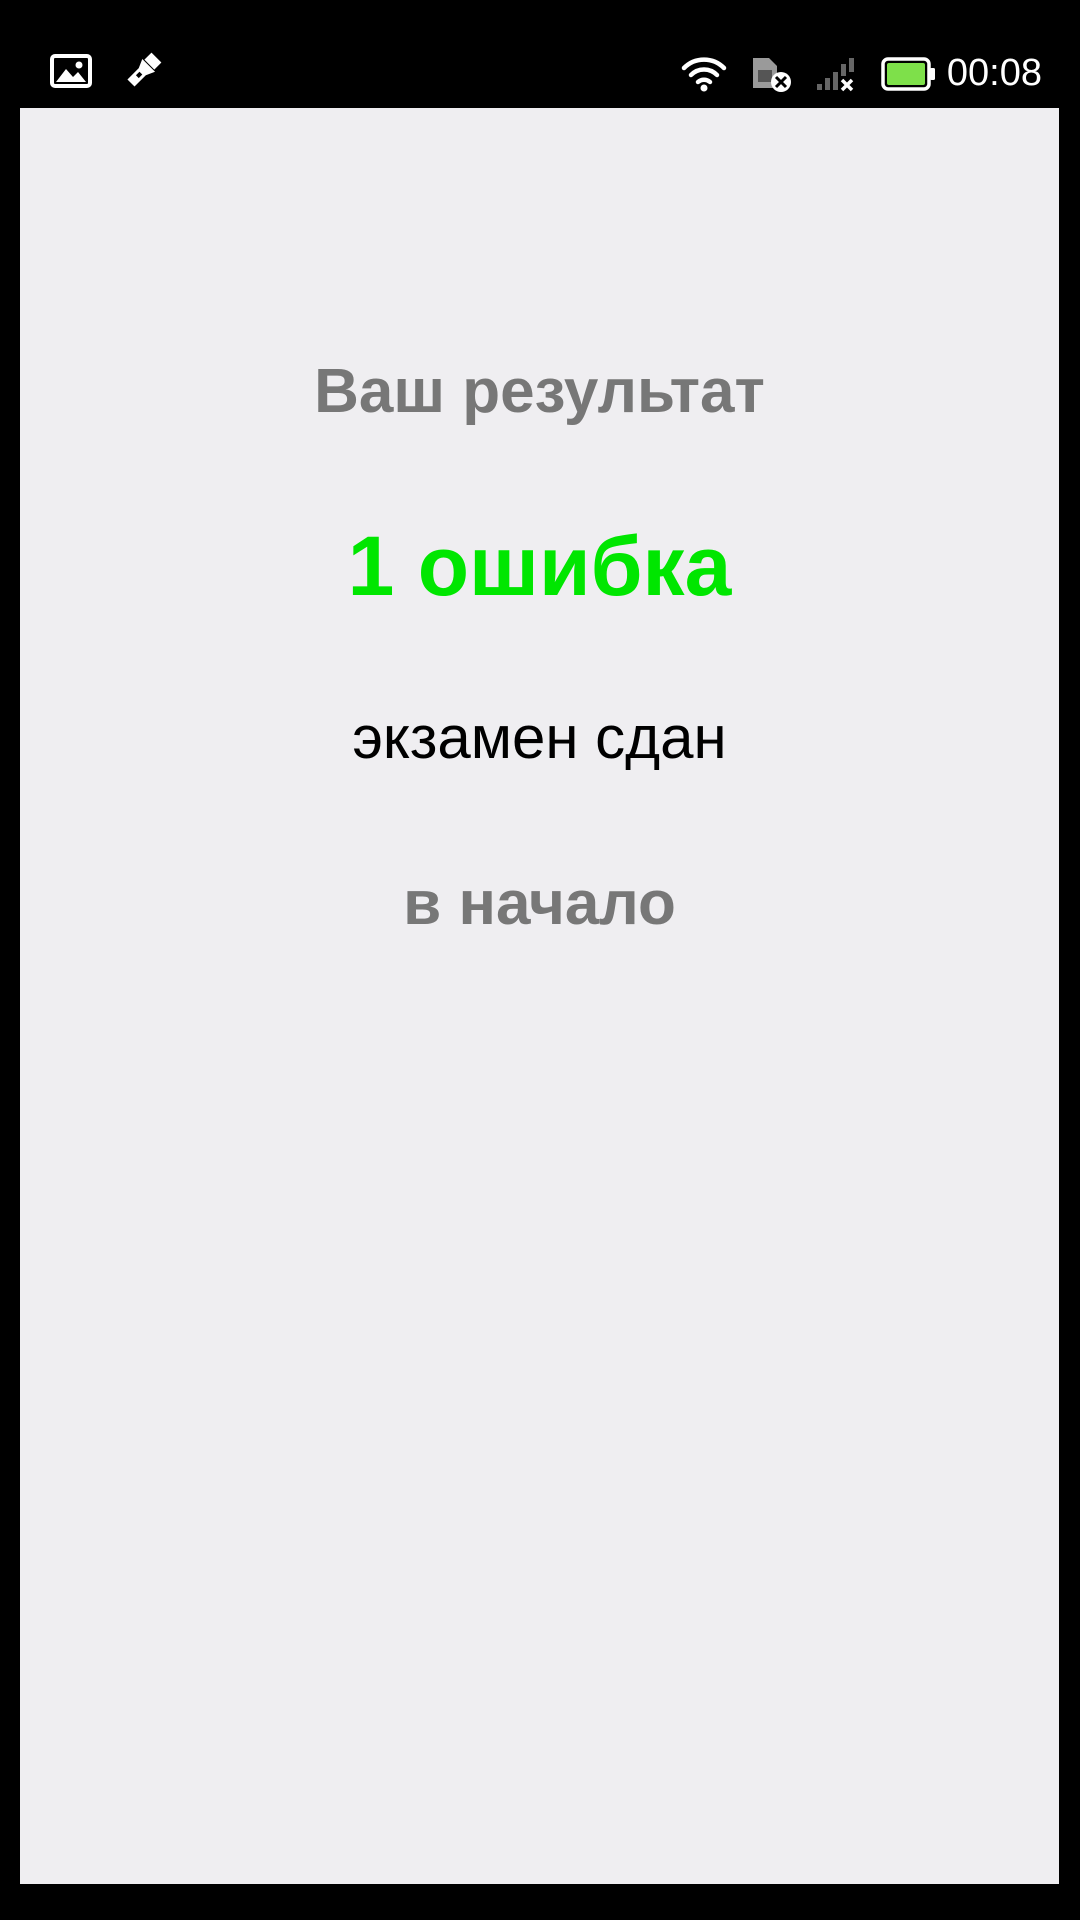  I want to click on battery-icon, so click(909, 73).